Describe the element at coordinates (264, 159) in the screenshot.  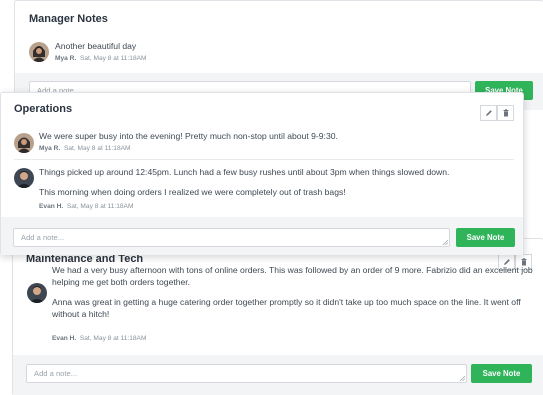
I see `divider` at that location.